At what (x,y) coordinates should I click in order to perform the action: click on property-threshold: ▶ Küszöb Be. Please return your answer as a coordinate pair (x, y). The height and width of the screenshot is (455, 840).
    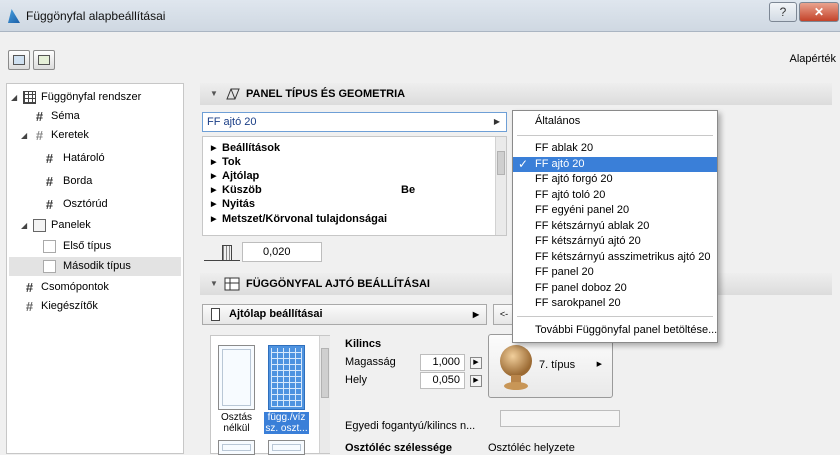
    Looking at the image, I should click on (356, 190).